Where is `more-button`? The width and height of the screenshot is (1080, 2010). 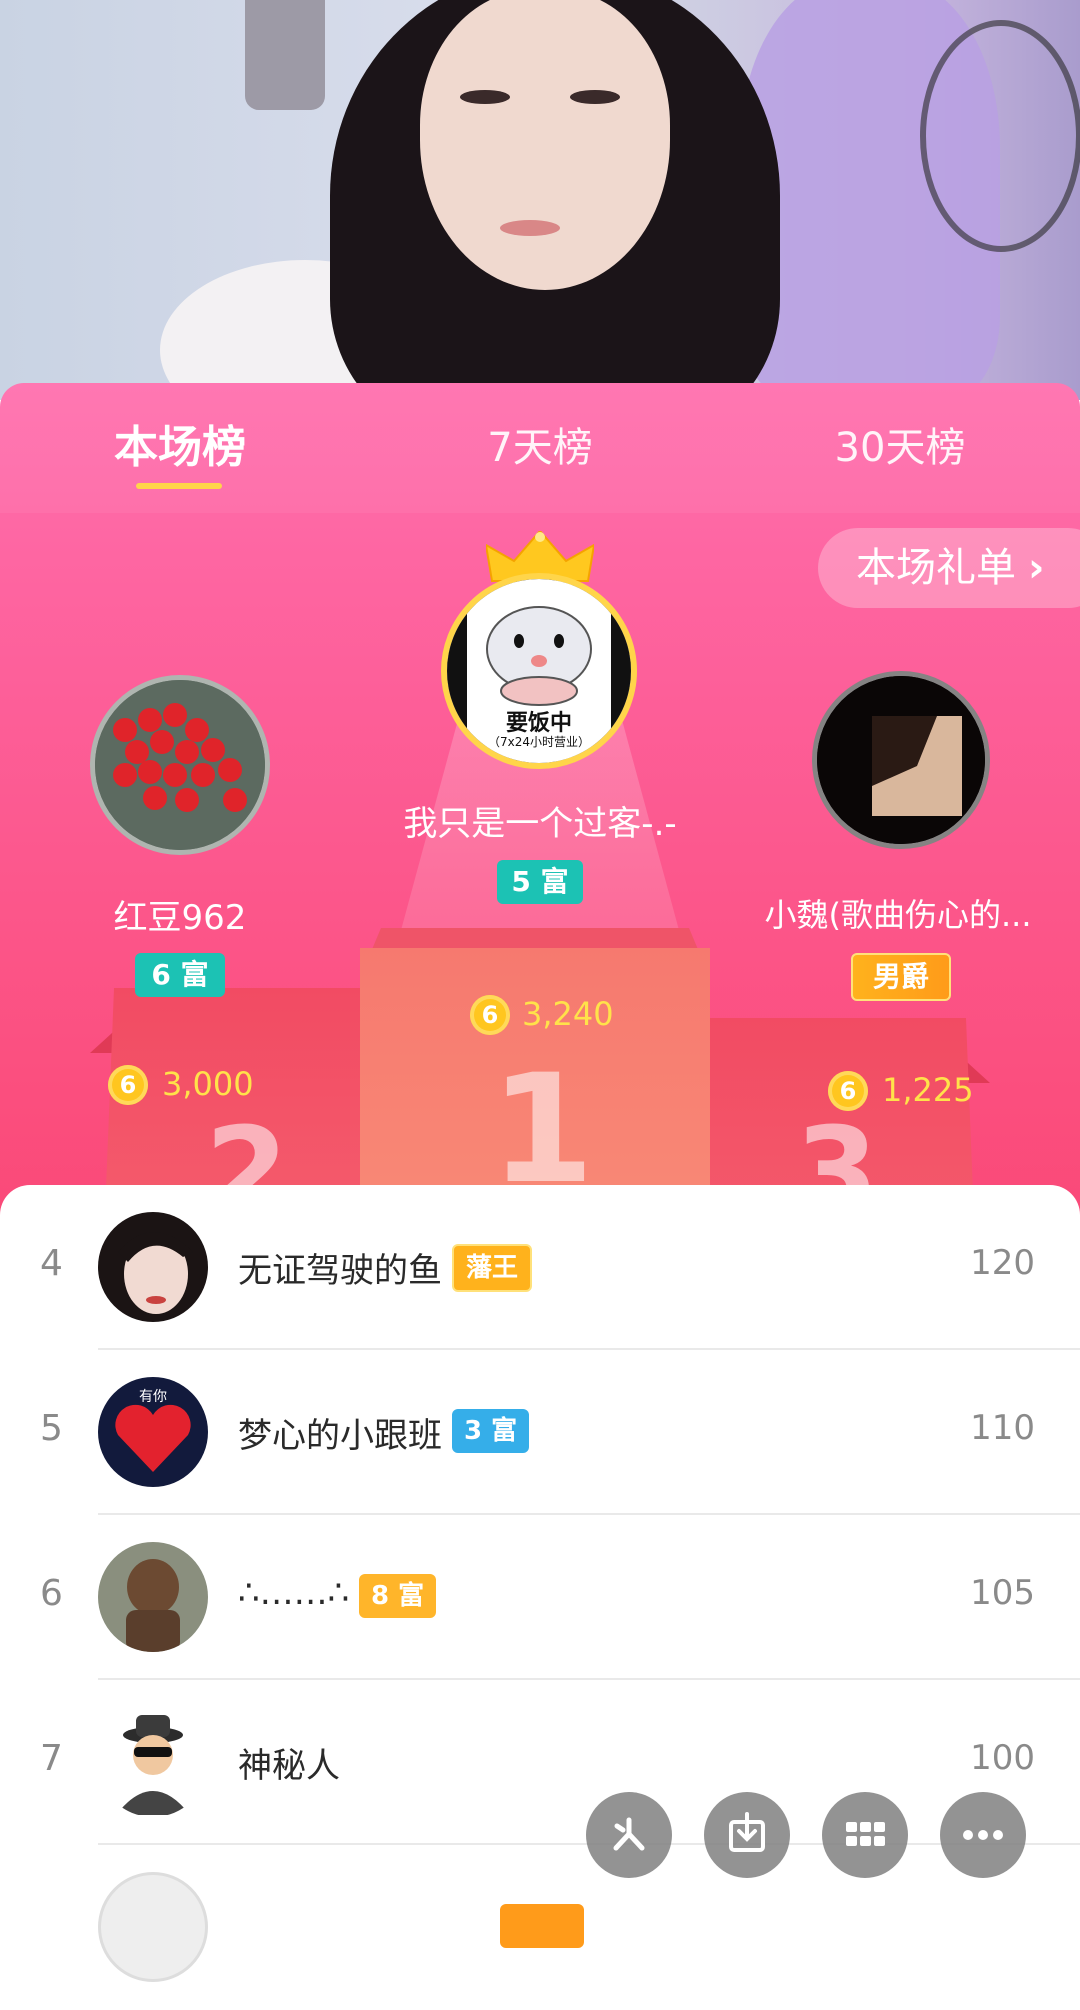 more-button is located at coordinates (983, 1835).